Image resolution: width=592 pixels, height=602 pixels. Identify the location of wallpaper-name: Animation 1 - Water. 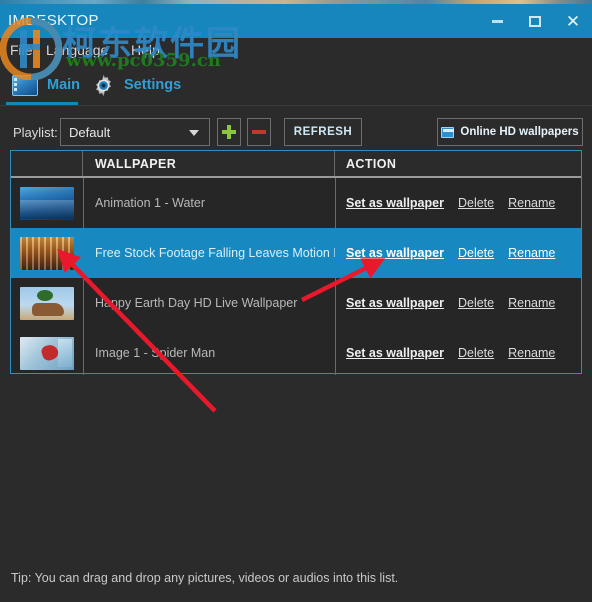
(150, 203).